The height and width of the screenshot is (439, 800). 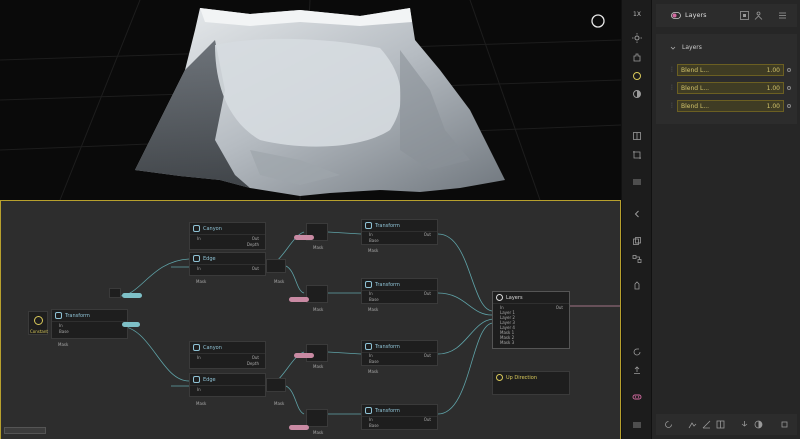 What do you see at coordinates (38, 323) in the screenshot?
I see `constant-node: Constant` at bounding box center [38, 323].